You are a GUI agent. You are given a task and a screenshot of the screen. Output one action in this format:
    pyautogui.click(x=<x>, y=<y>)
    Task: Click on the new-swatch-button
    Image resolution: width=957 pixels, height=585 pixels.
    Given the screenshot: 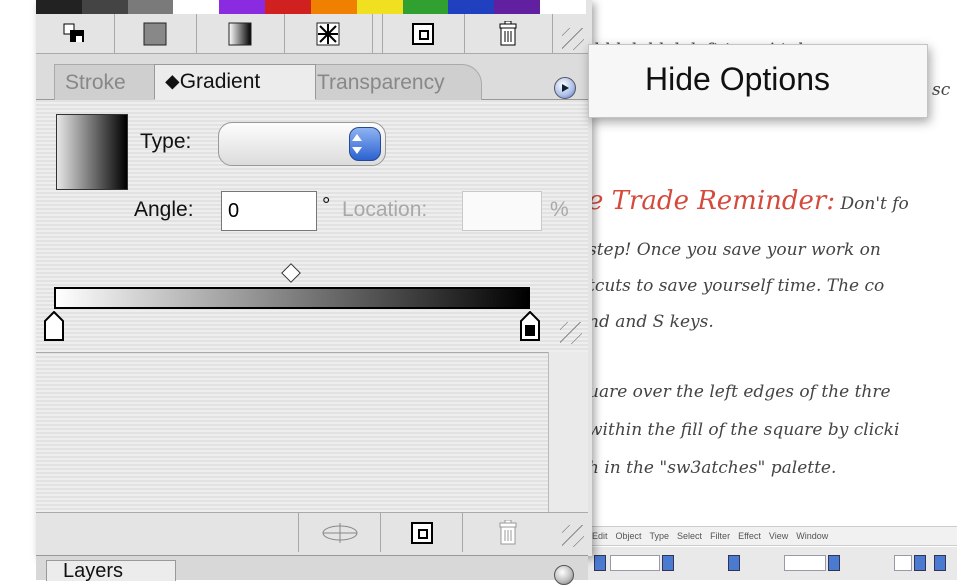 What is the action you would take?
    pyautogui.click(x=423, y=33)
    